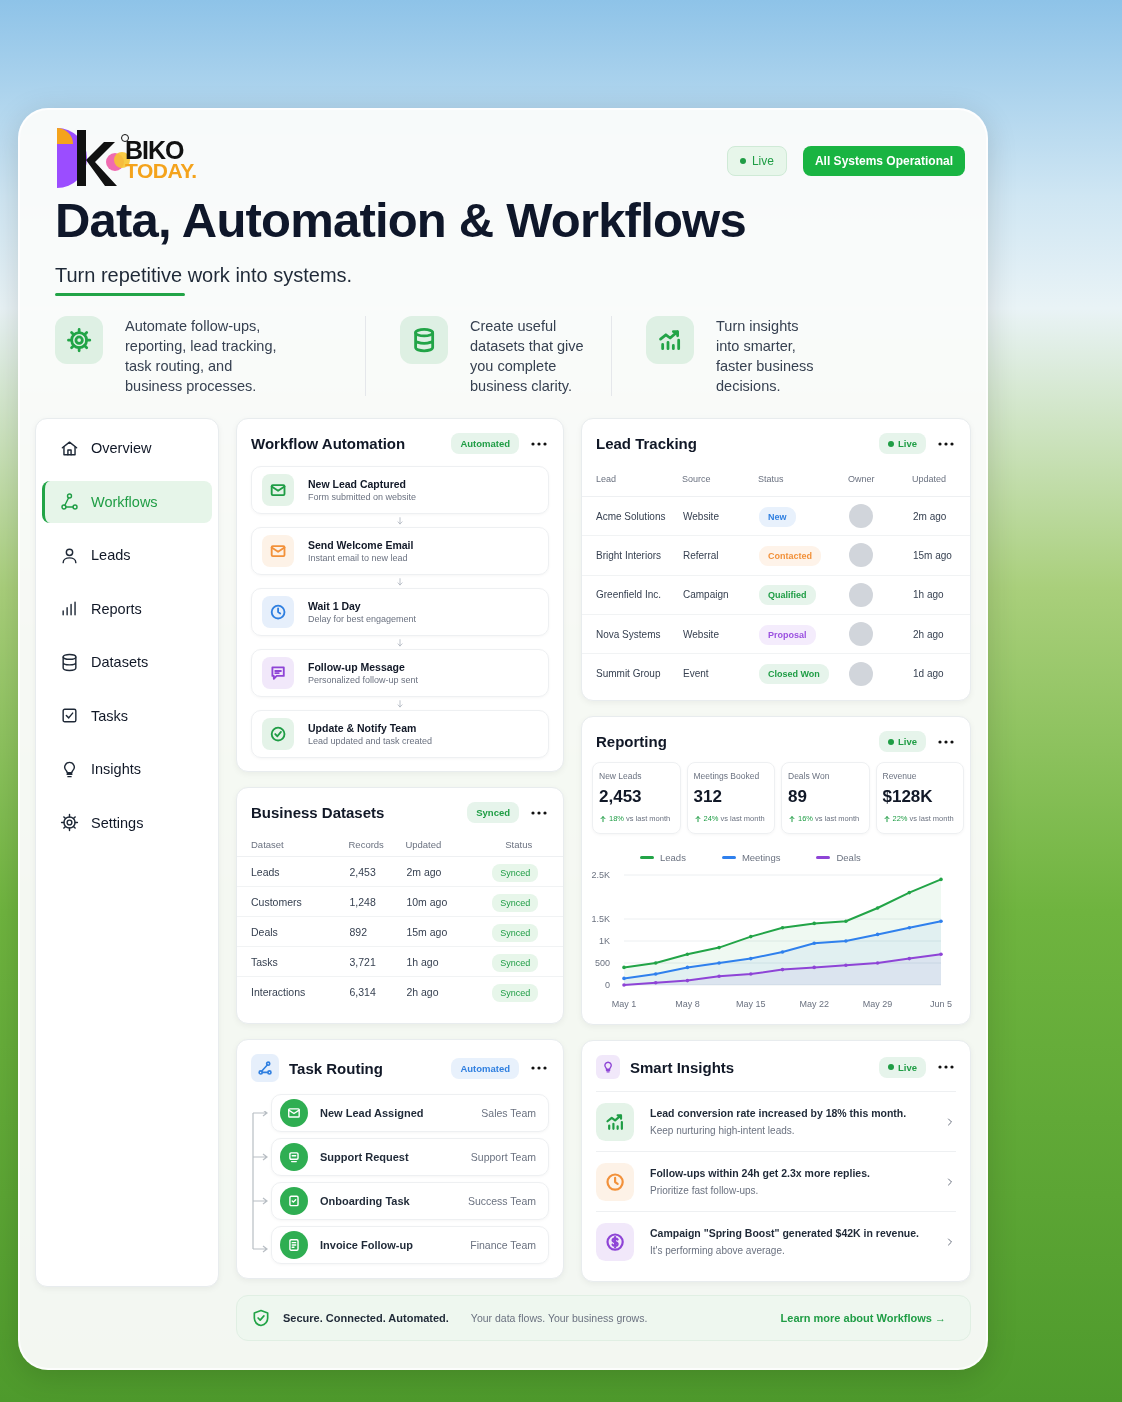 Image resolution: width=1122 pixels, height=1402 pixels. I want to click on routing-item: Invoice Follow-up Finance Team, so click(410, 1245).